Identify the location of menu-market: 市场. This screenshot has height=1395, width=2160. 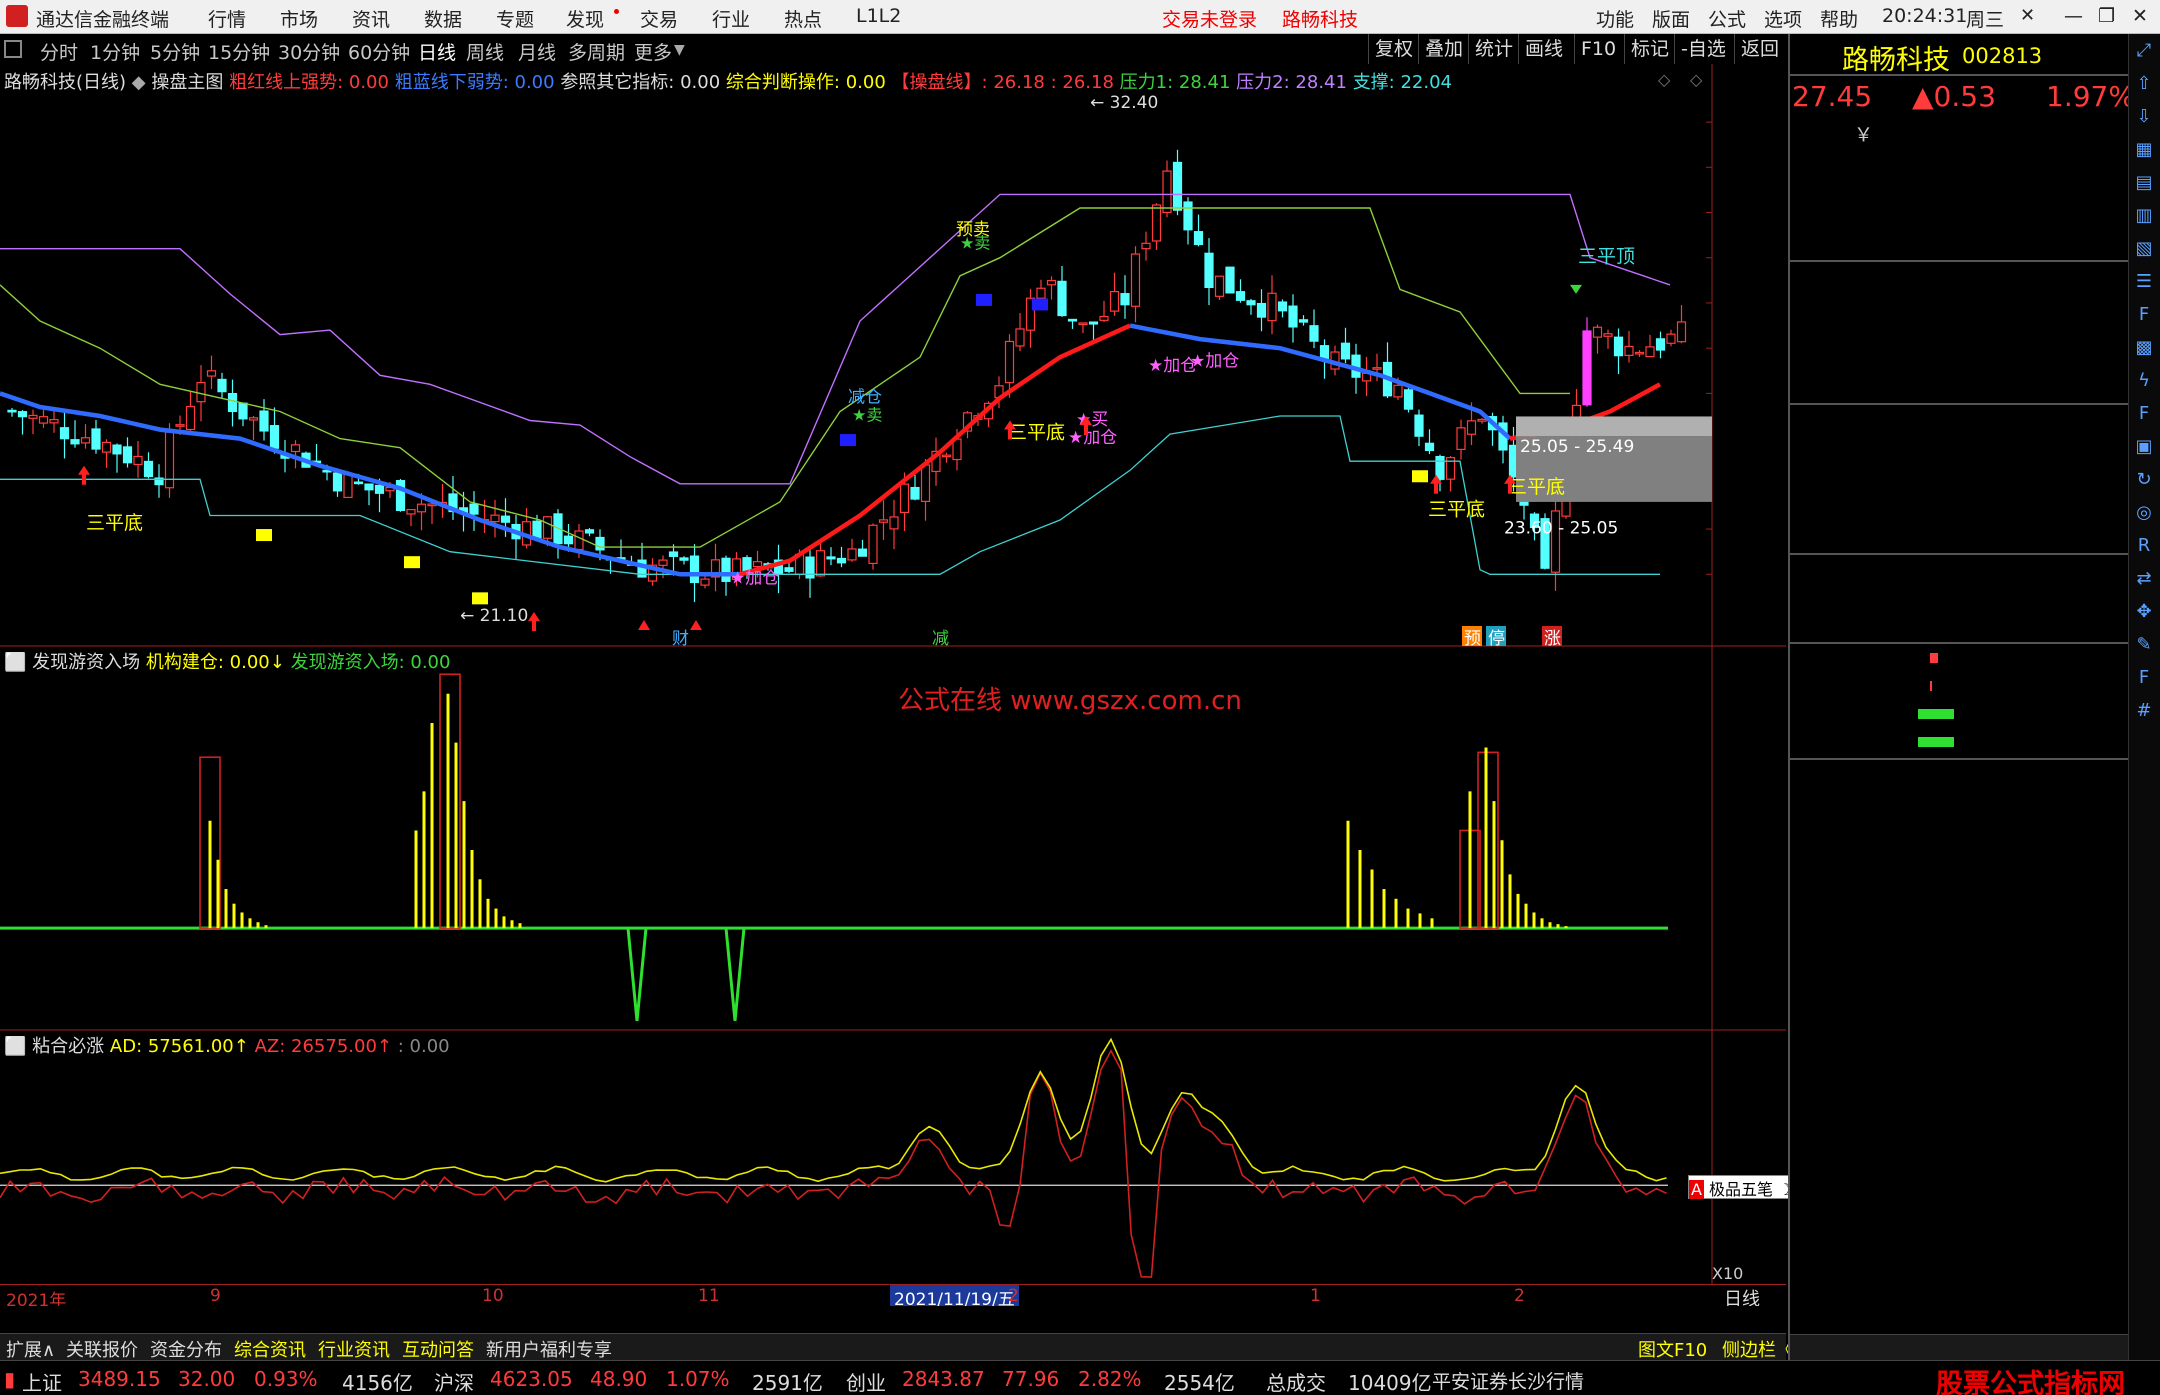
(299, 18).